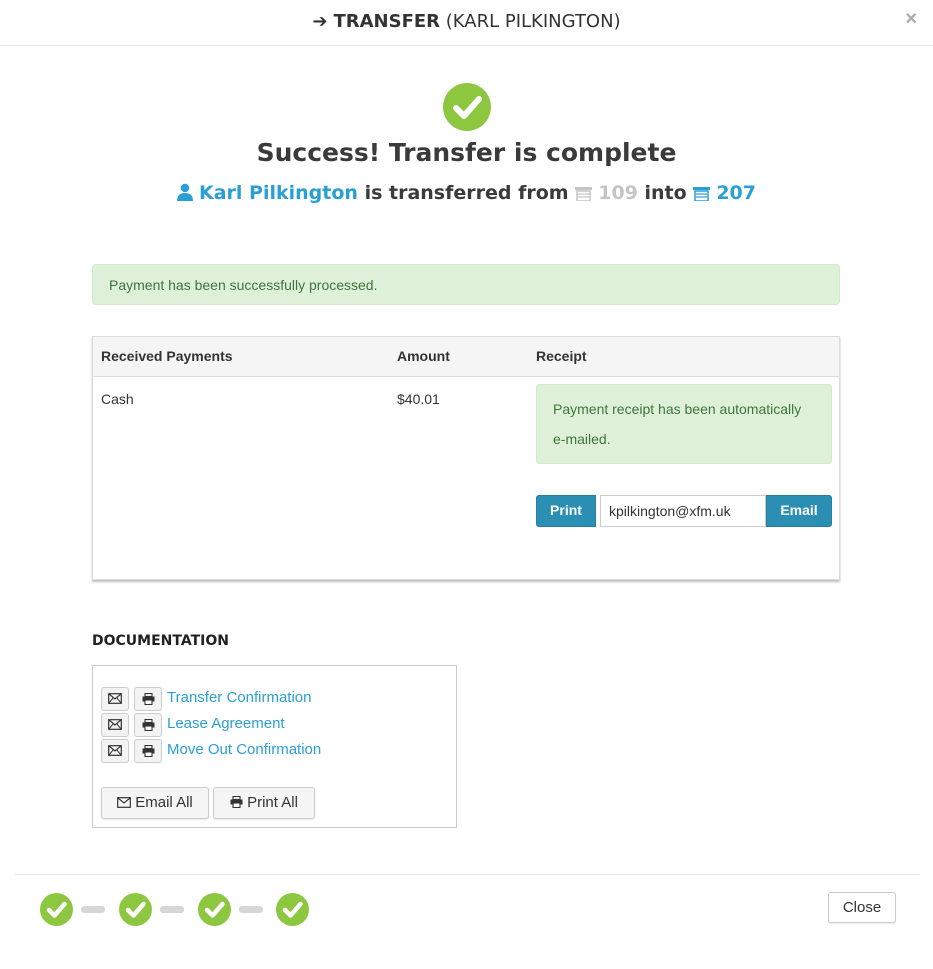 The image size is (933, 969). Describe the element at coordinates (683, 511) in the screenshot. I see `receipt-email-input` at that location.